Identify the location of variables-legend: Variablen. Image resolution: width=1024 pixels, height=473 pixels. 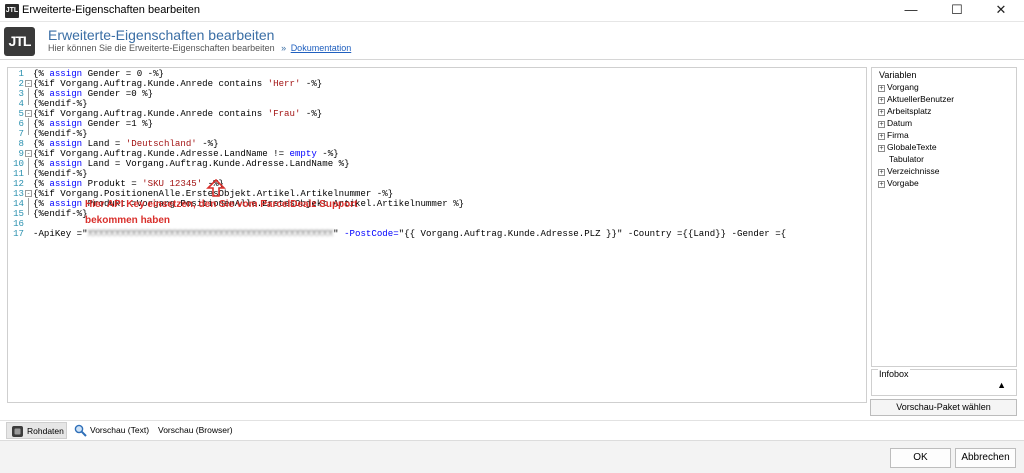
(898, 75).